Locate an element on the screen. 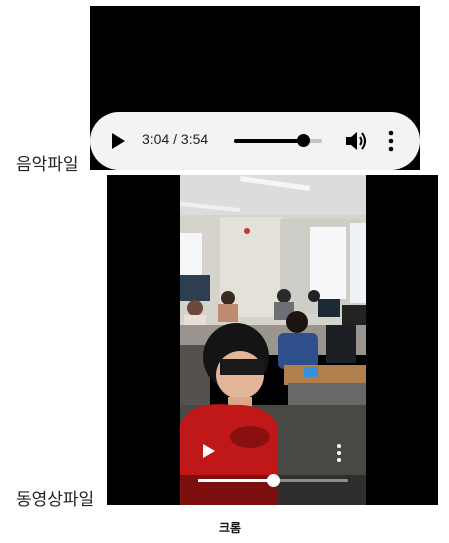 The height and width of the screenshot is (543, 449). audio-progress-slider is located at coordinates (278, 140).